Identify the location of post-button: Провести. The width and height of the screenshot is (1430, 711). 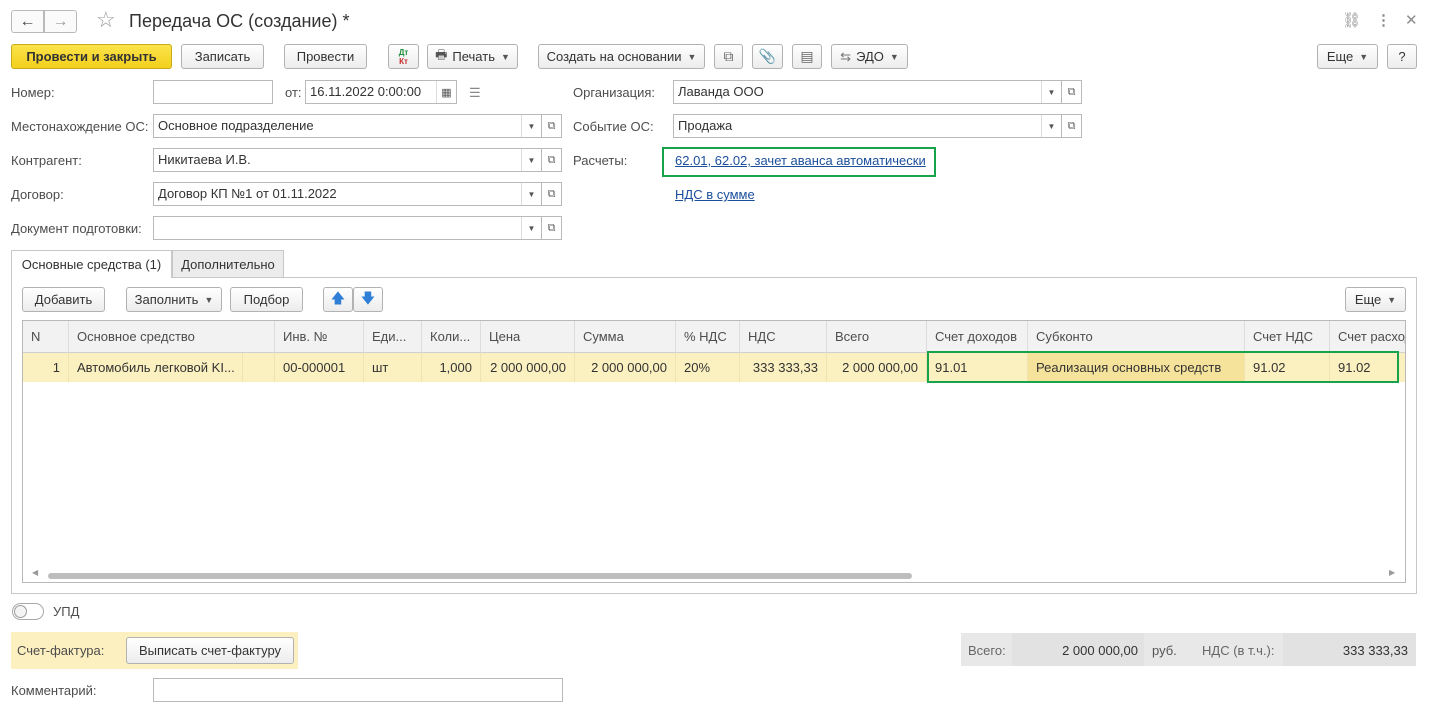
(325, 56).